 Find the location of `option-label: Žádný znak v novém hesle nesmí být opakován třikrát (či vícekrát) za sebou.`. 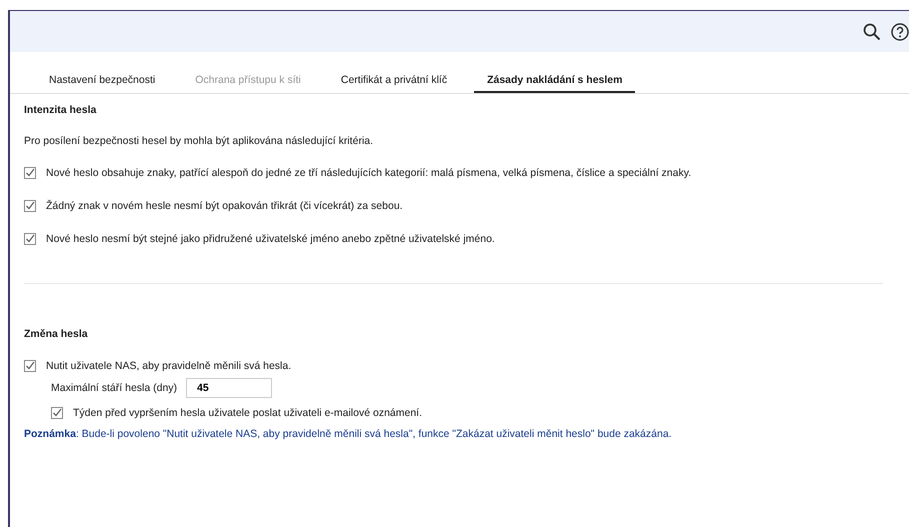

option-label: Žádný znak v novém hesle nesmí být opakován třikrát (či vícekrát) za sebou. is located at coordinates (224, 206).